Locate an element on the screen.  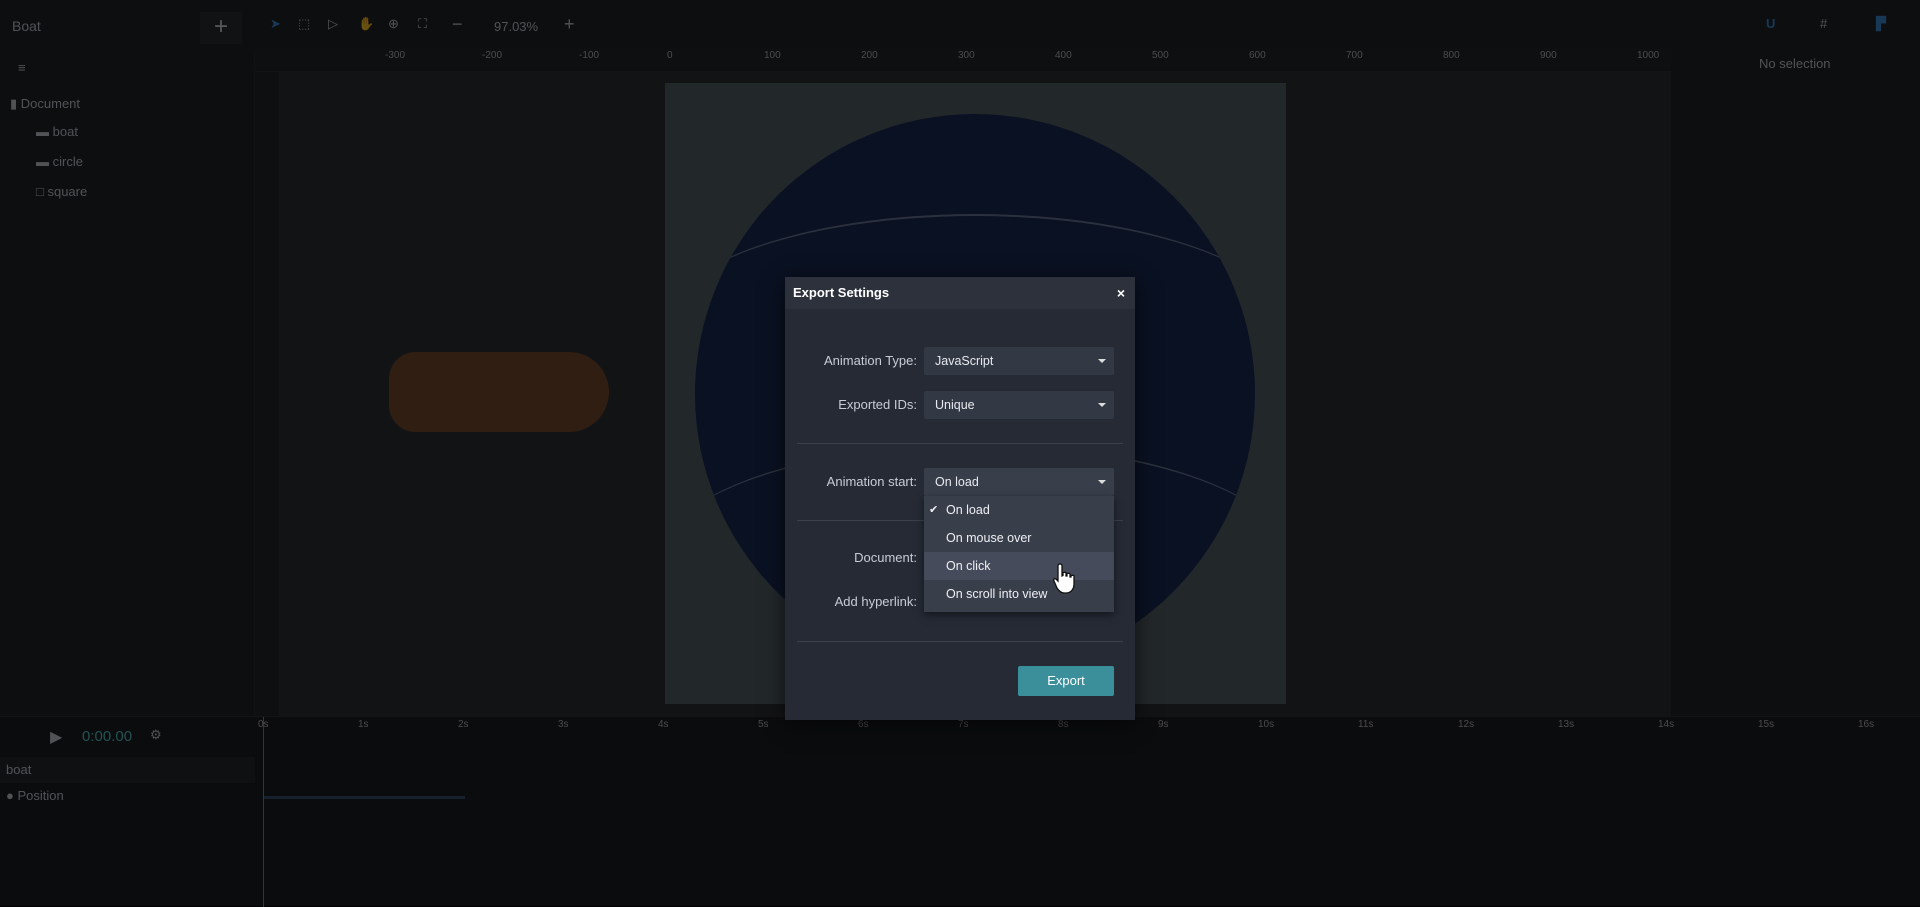
layer-document: ▮ Document is located at coordinates (45, 104).